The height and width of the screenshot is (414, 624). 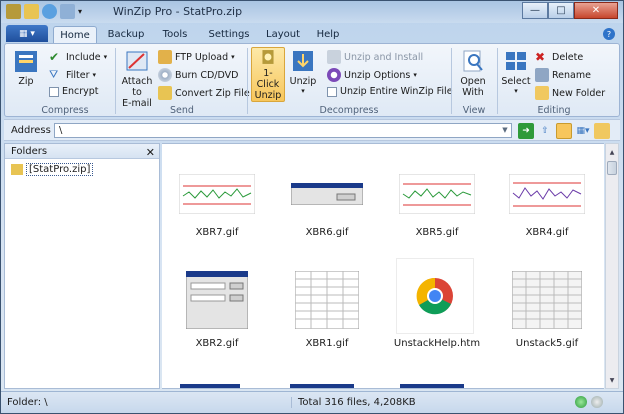 What do you see at coordinates (72, 75) in the screenshot?
I see `filter-button: ⛛ Filter ▾` at bounding box center [72, 75].